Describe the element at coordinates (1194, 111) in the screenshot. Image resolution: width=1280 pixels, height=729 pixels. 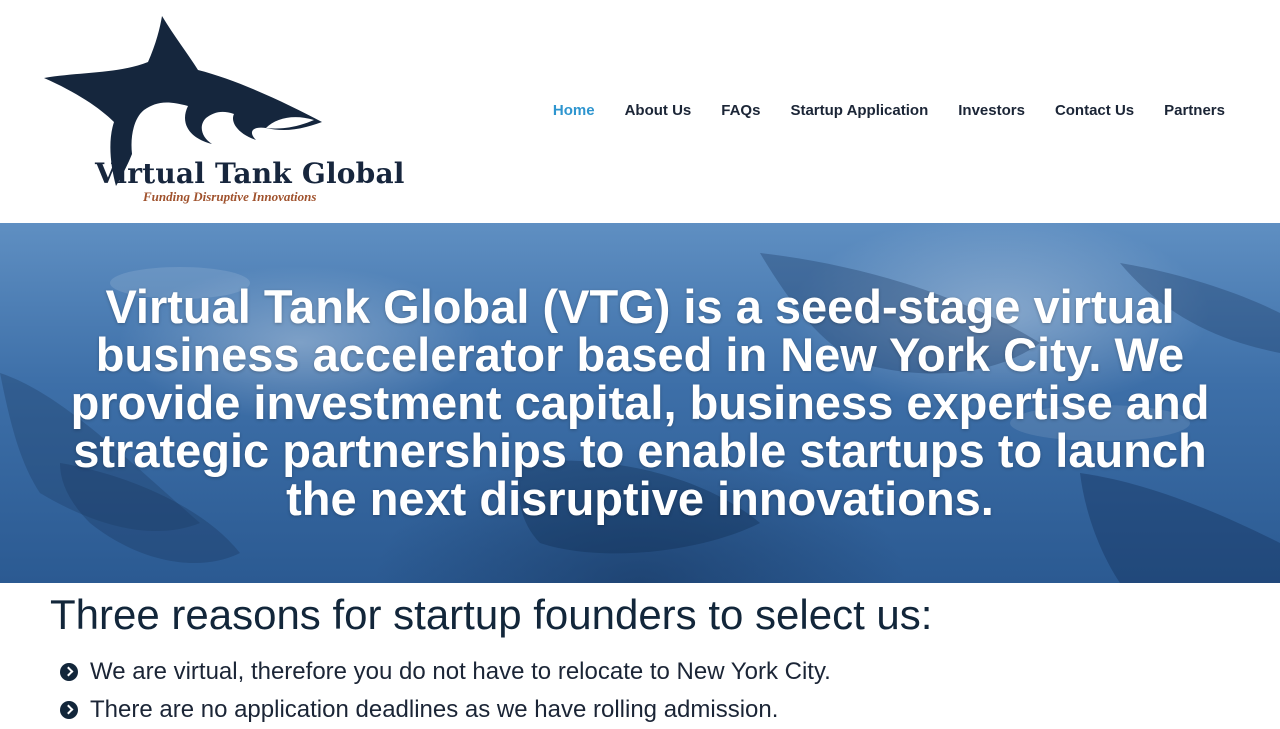
I see `nav-partners: Partners` at that location.